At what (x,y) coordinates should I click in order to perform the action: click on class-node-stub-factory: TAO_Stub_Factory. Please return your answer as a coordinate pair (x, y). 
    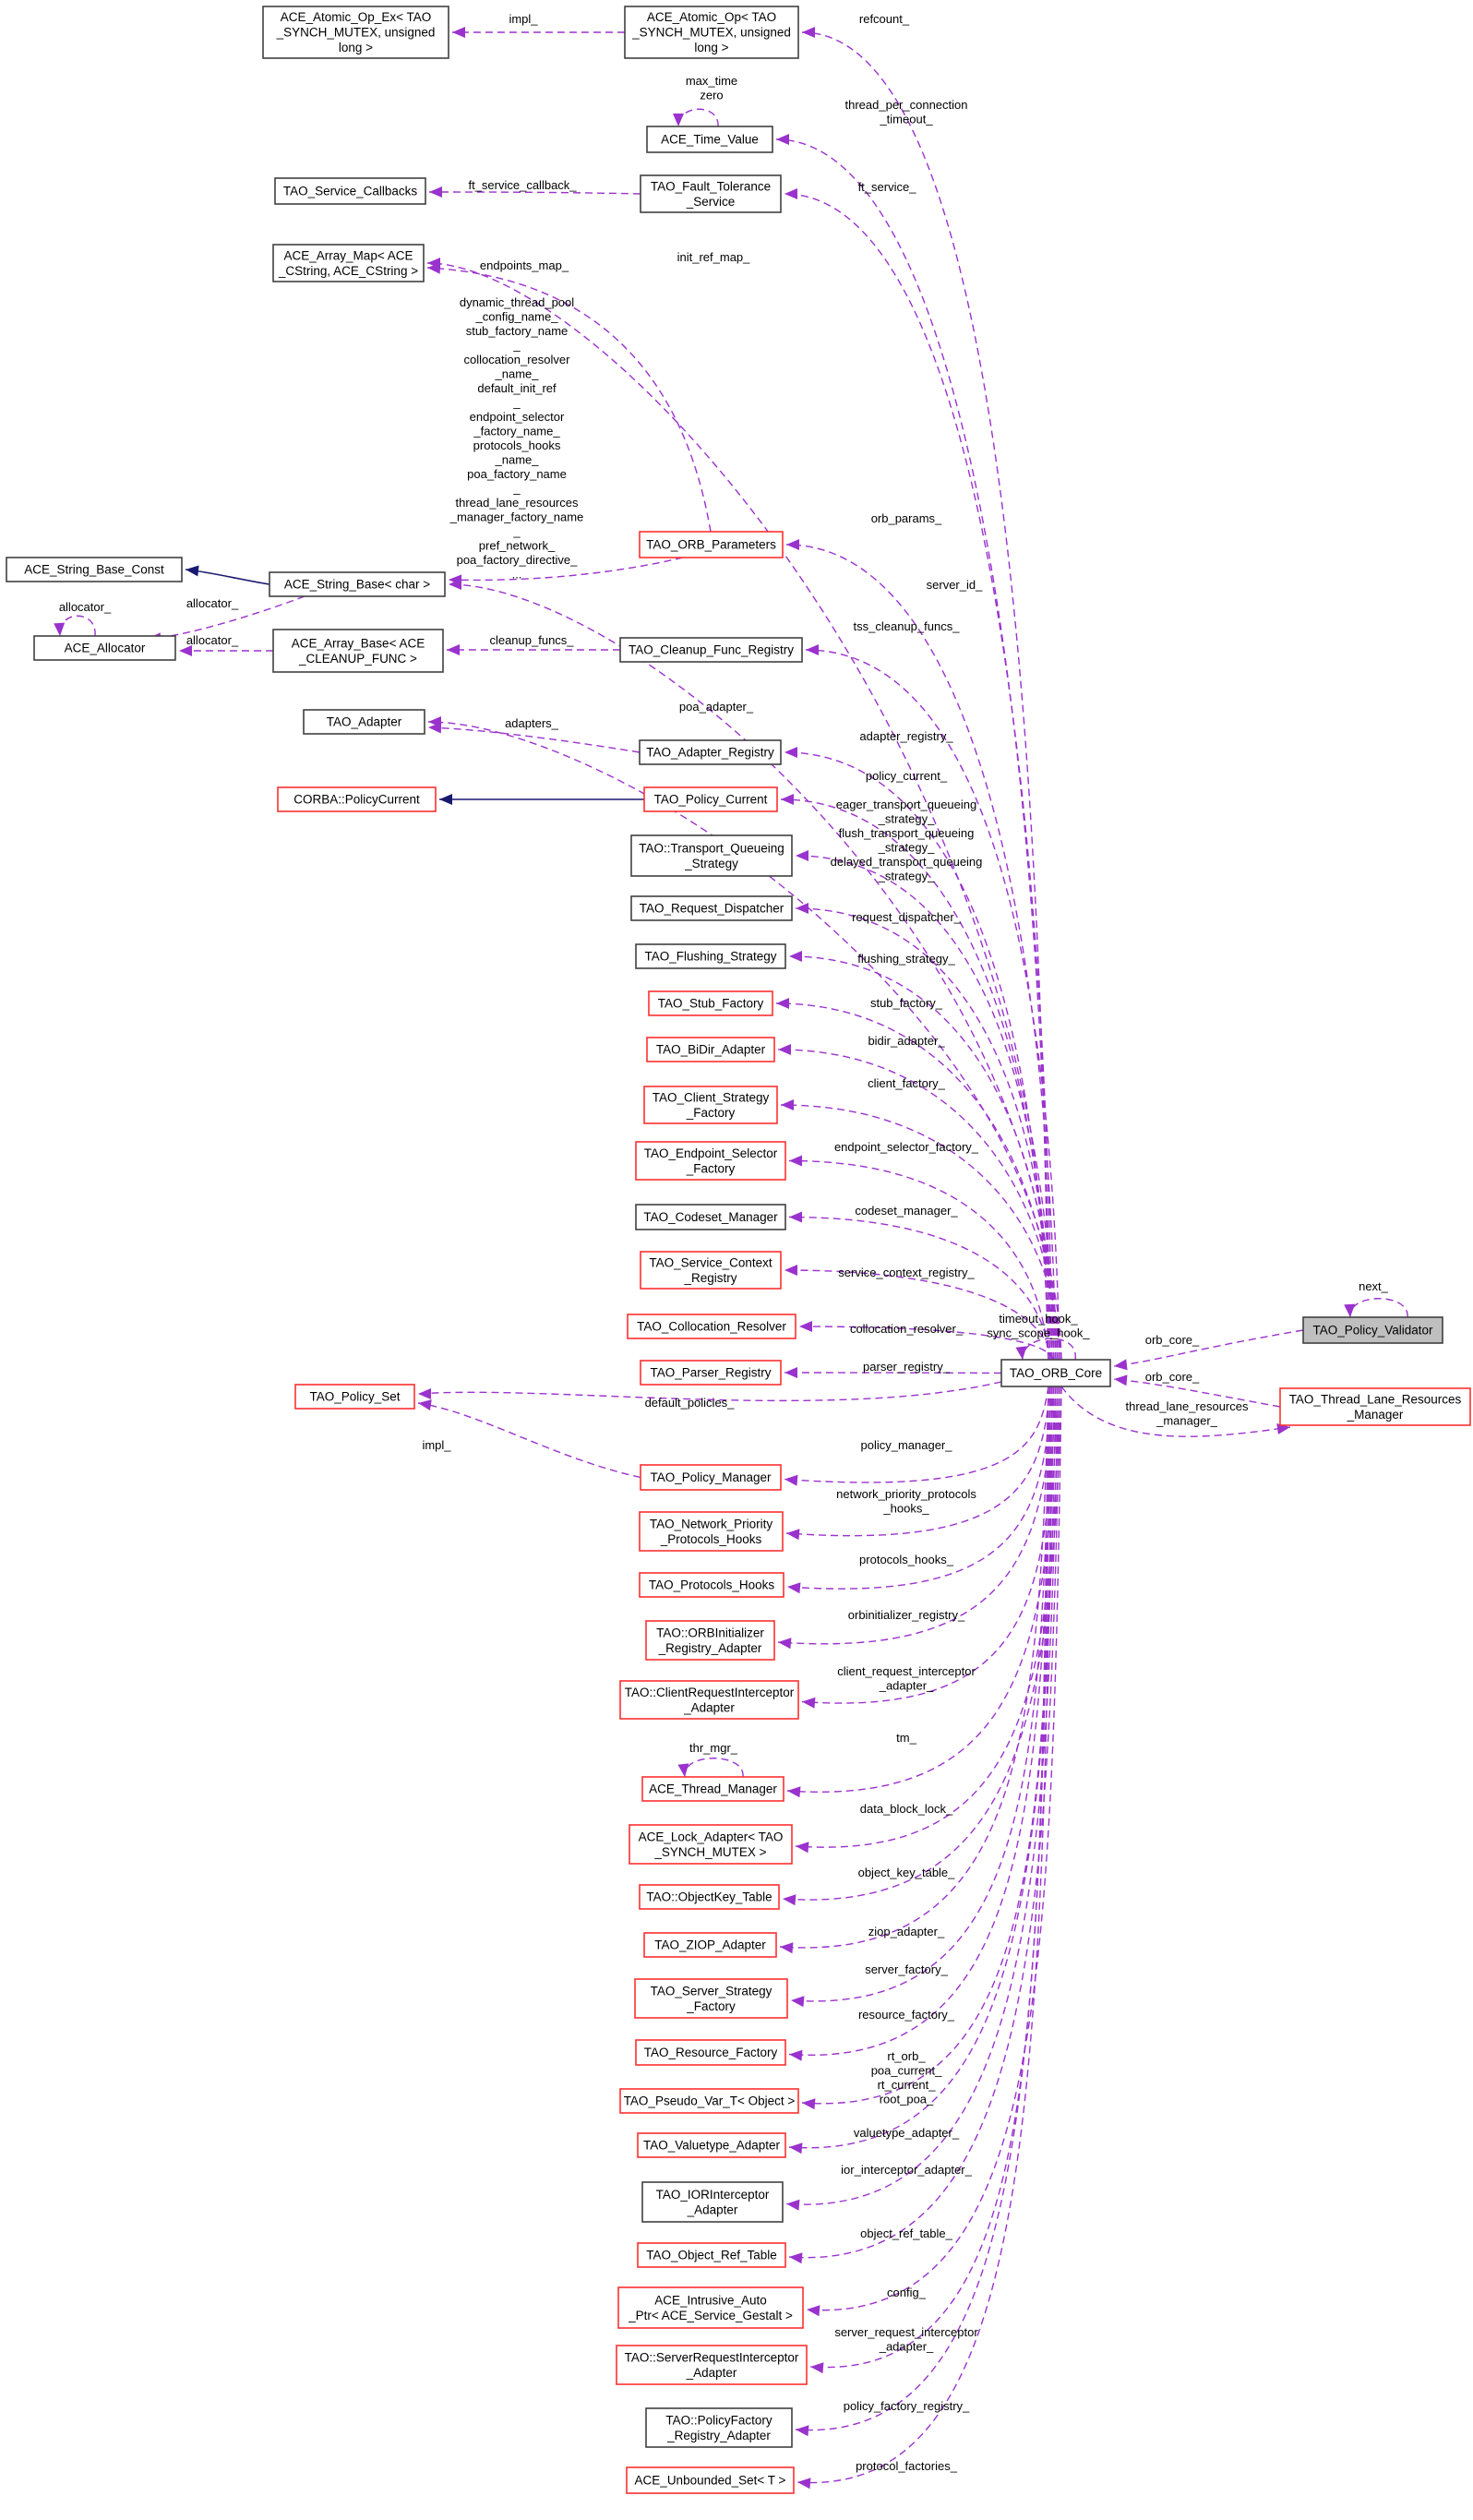
    Looking at the image, I should click on (711, 1003).